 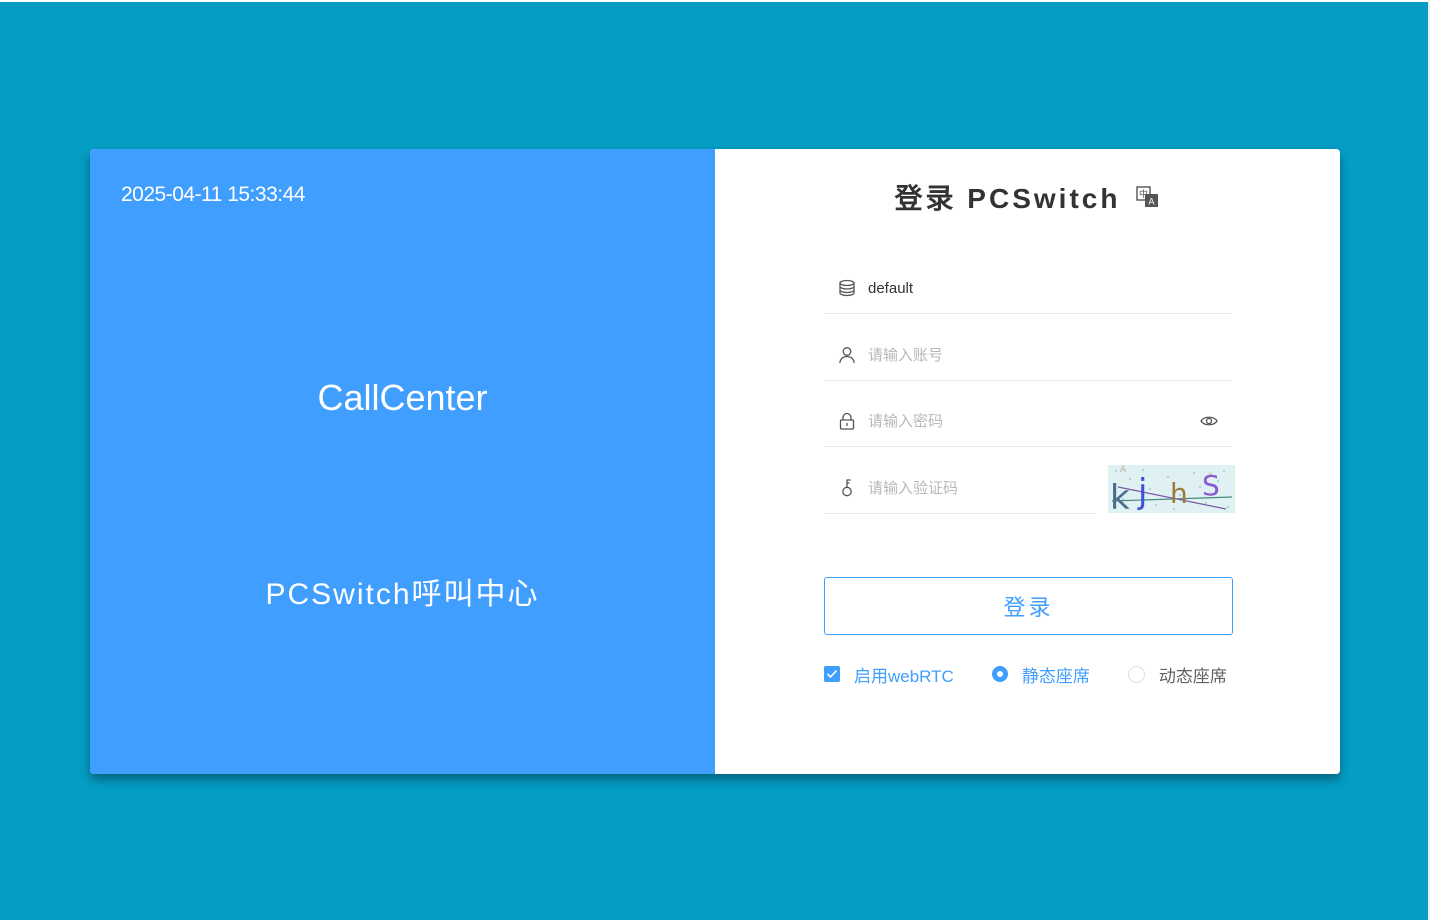 What do you see at coordinates (1007, 198) in the screenshot?
I see `login-title: 登录 PCSwitch` at bounding box center [1007, 198].